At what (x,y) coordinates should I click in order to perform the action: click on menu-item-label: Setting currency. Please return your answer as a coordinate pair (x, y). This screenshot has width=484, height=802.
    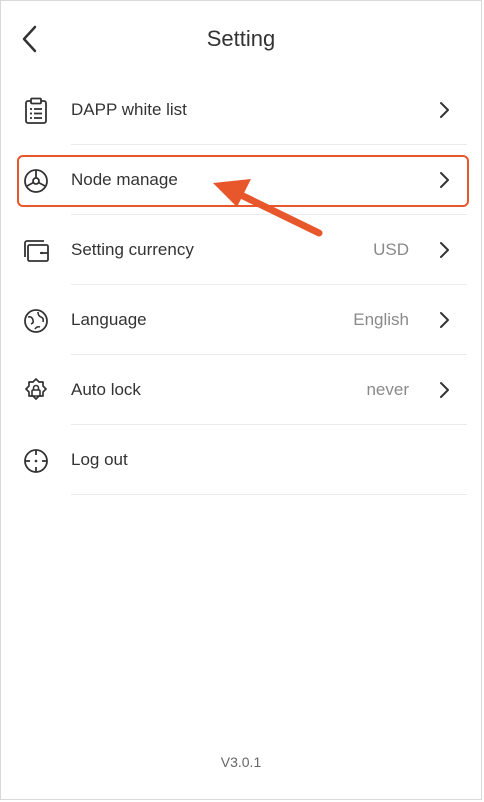
    Looking at the image, I should click on (132, 249).